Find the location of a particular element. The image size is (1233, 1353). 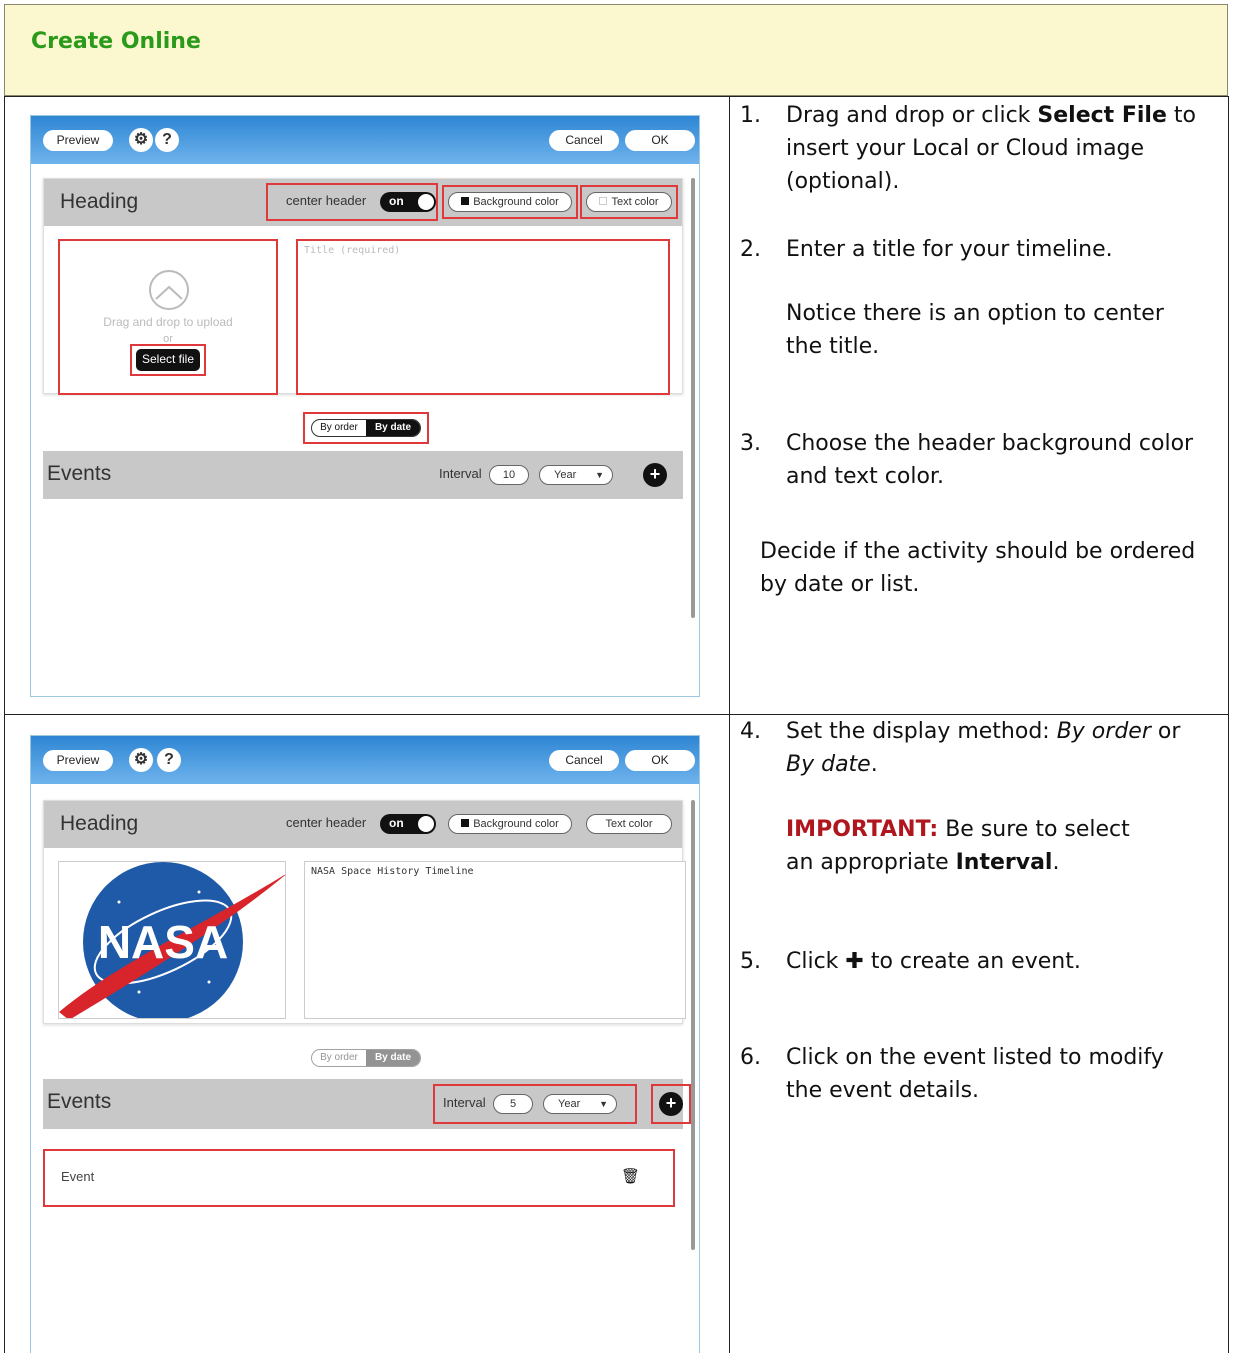

image-upload-area: Drag and drop to upload or Select file is located at coordinates (168, 317).